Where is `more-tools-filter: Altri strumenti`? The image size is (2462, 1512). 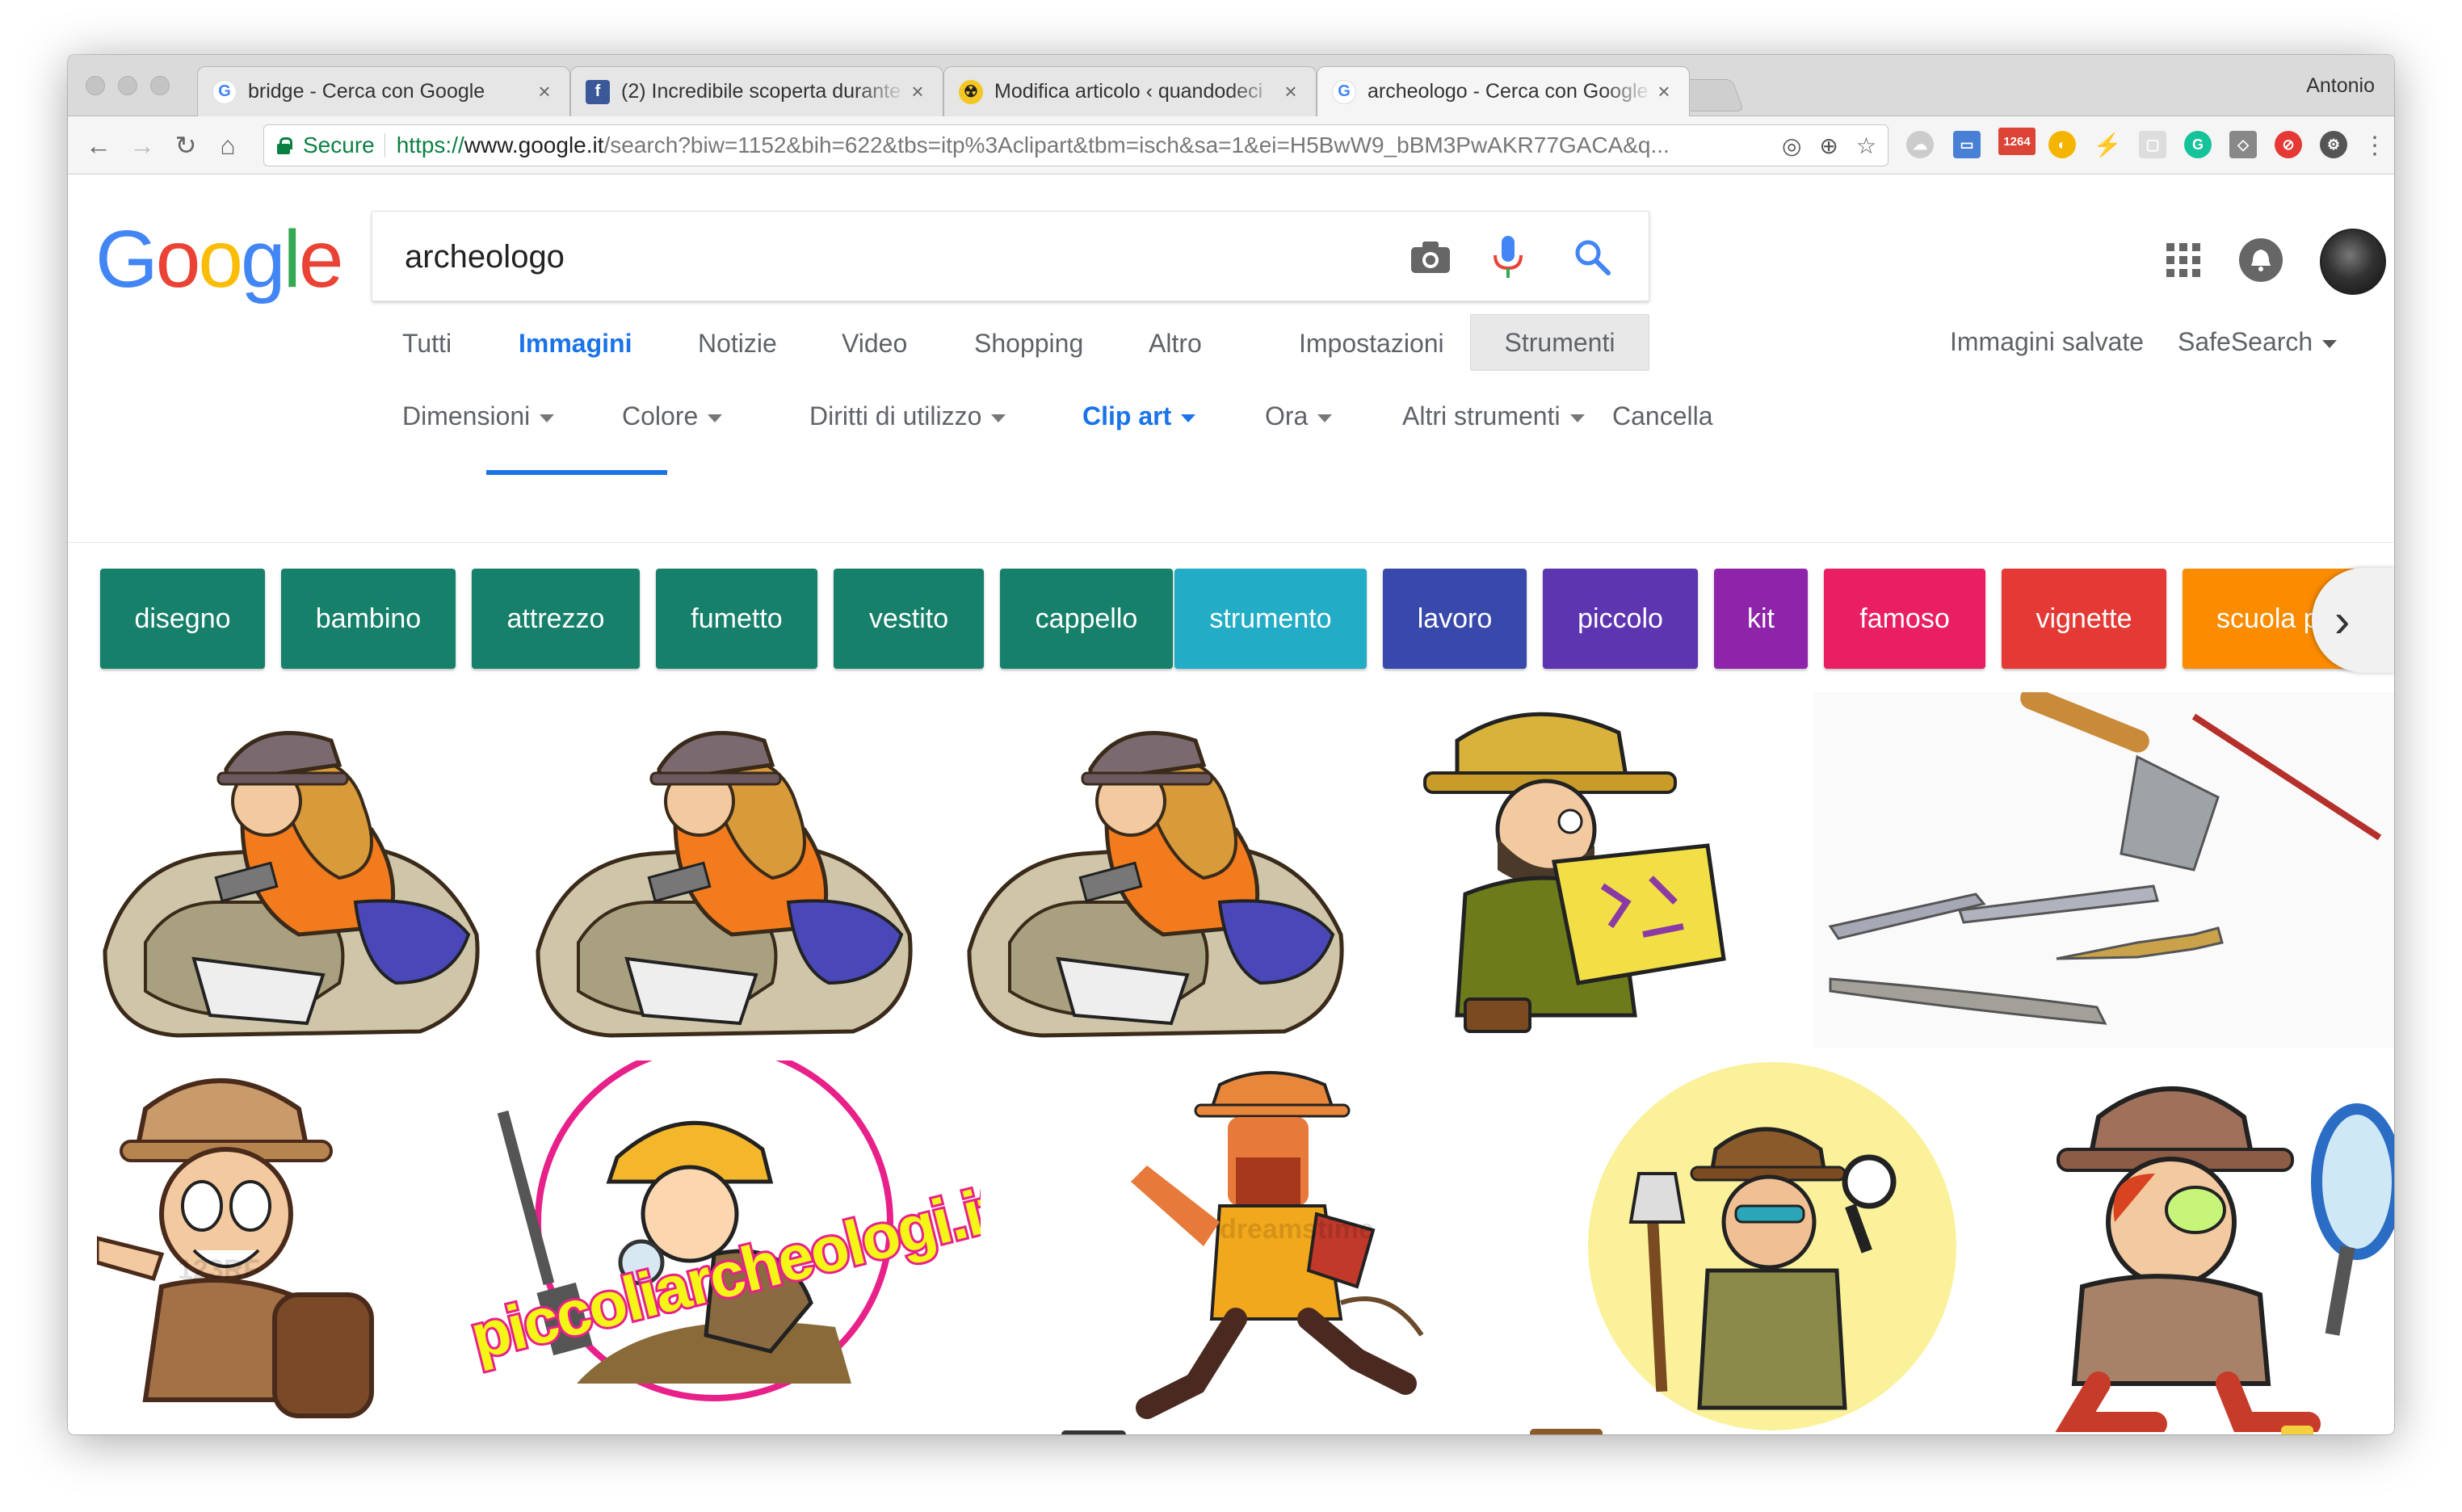 more-tools-filter: Altri strumenti is located at coordinates (1493, 416).